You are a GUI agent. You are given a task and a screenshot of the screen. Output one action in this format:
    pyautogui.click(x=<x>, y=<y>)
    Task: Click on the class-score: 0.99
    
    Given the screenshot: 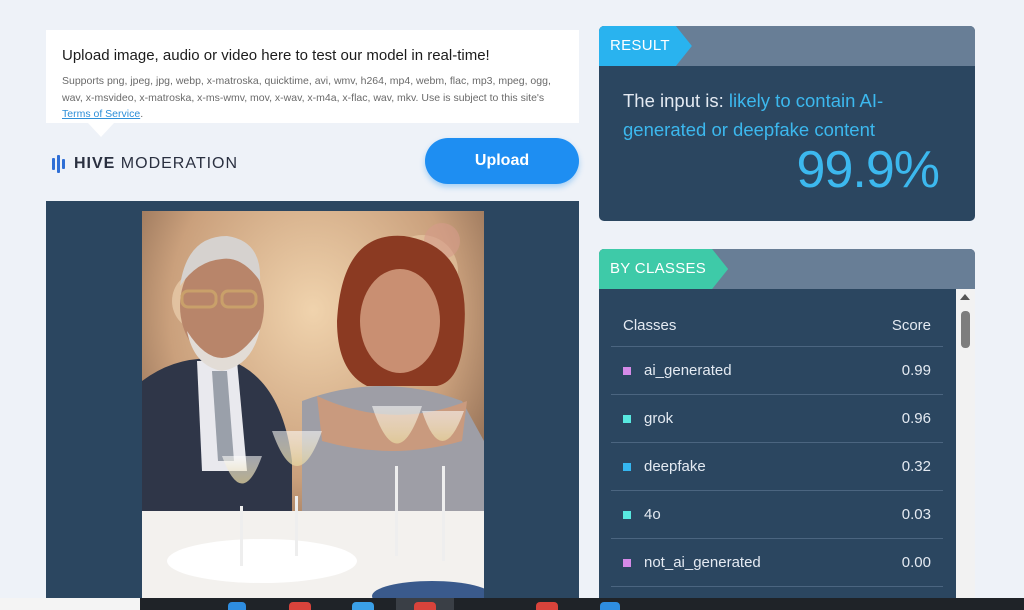 What is the action you would take?
    pyautogui.click(x=916, y=370)
    